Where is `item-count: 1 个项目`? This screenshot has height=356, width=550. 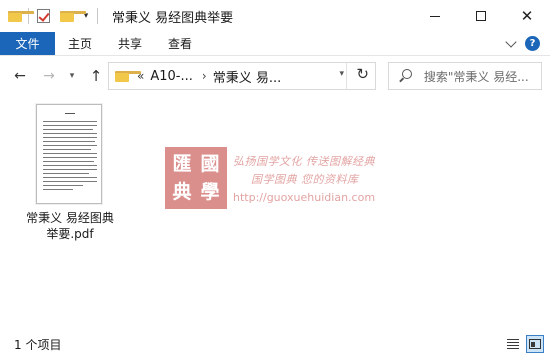
item-count: 1 个项目 is located at coordinates (38, 344).